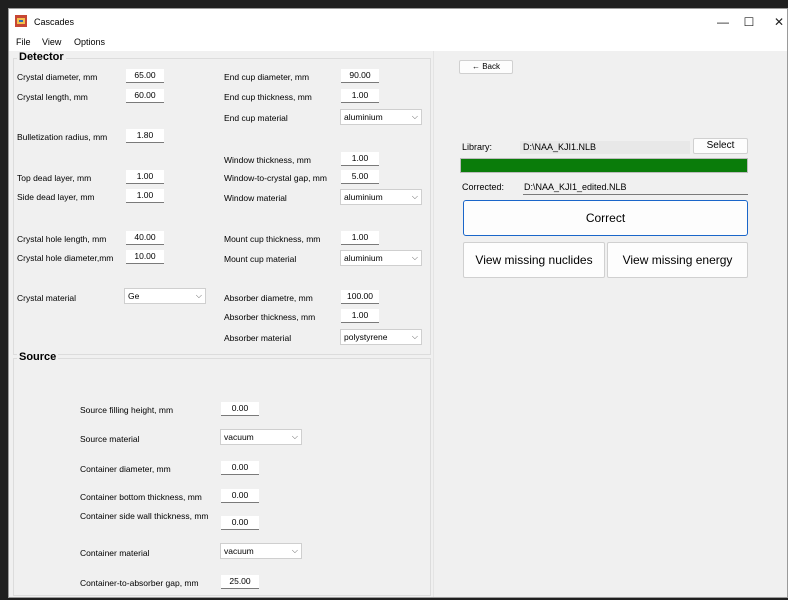  What do you see at coordinates (605, 147) in the screenshot?
I see `library-path: D:\NAA_KJI1.NLB` at bounding box center [605, 147].